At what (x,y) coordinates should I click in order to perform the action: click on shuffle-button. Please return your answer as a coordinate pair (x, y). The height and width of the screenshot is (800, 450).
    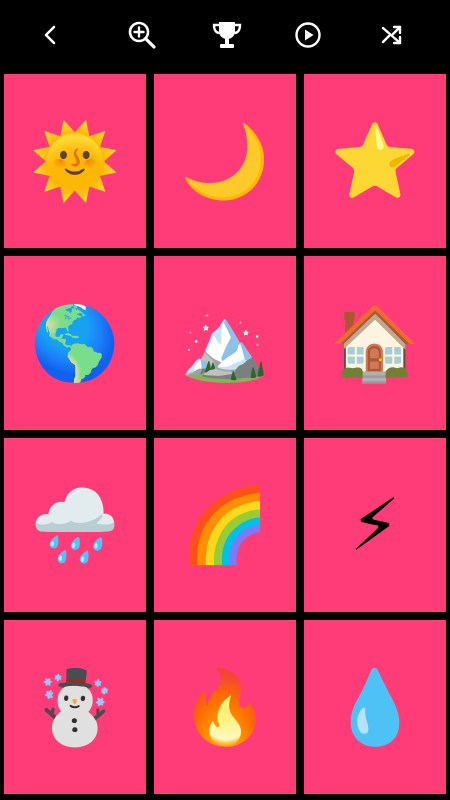
    Looking at the image, I should click on (392, 35).